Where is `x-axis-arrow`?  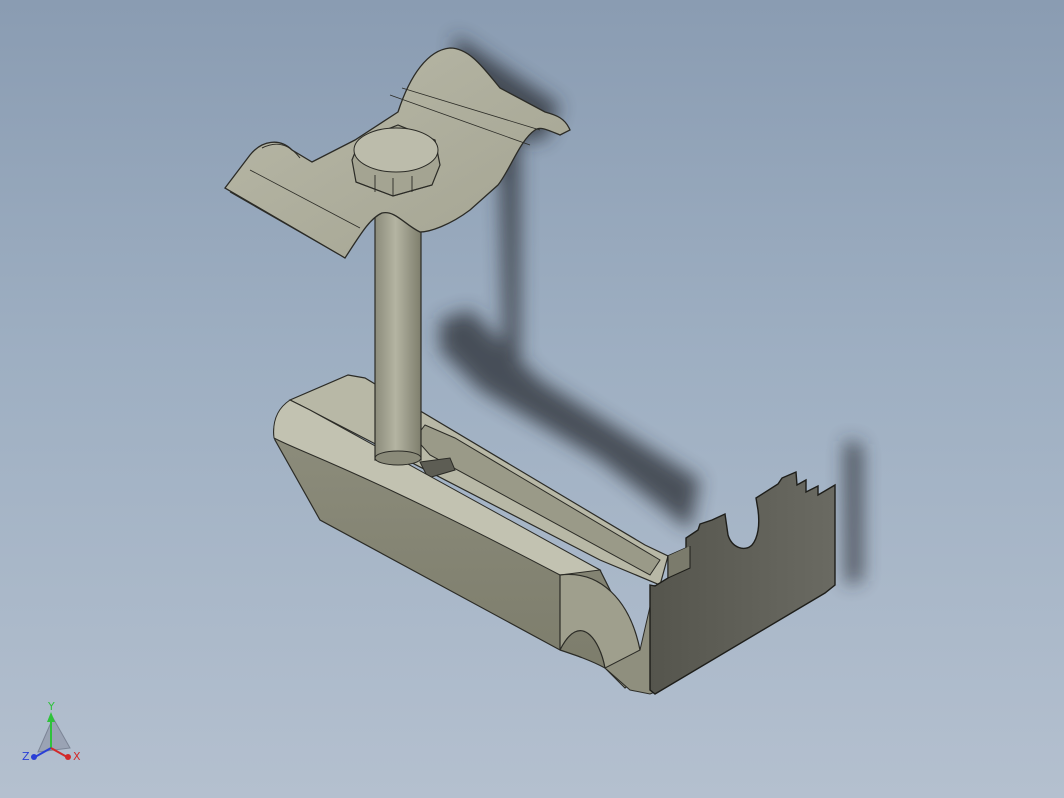 x-axis-arrow is located at coordinates (68, 757).